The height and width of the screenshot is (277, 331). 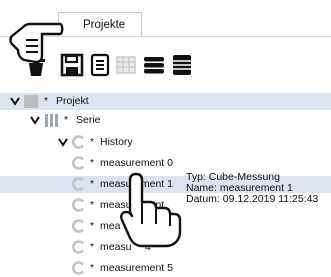 I want to click on history-c-icon, so click(x=78, y=142).